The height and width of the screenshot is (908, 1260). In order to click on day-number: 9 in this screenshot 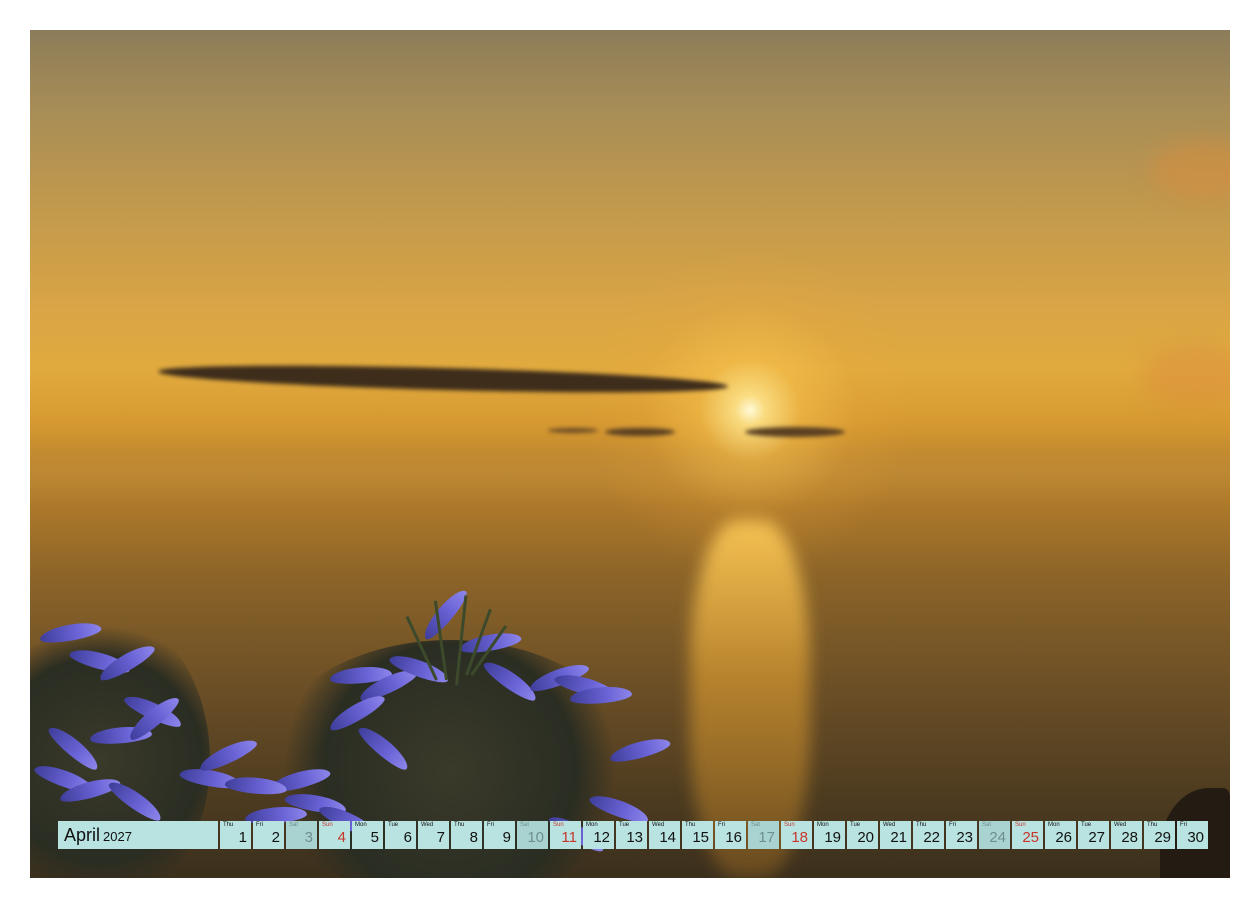, I will do `click(506, 837)`.